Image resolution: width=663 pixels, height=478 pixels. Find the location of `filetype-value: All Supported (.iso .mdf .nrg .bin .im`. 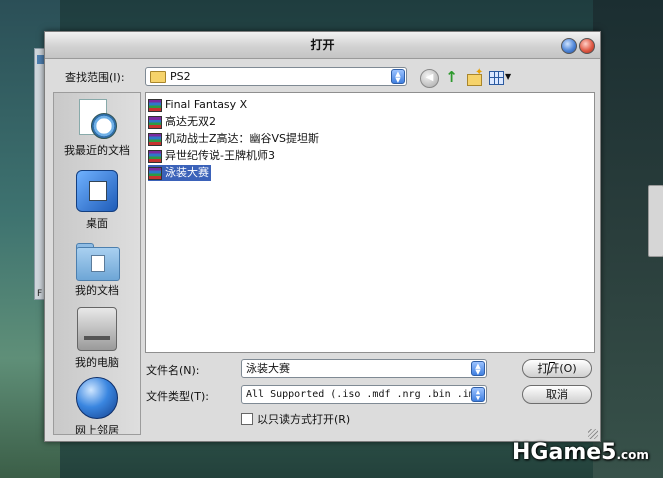

filetype-value: All Supported (.iso .mdf .nrg .bin .im is located at coordinates (360, 394).